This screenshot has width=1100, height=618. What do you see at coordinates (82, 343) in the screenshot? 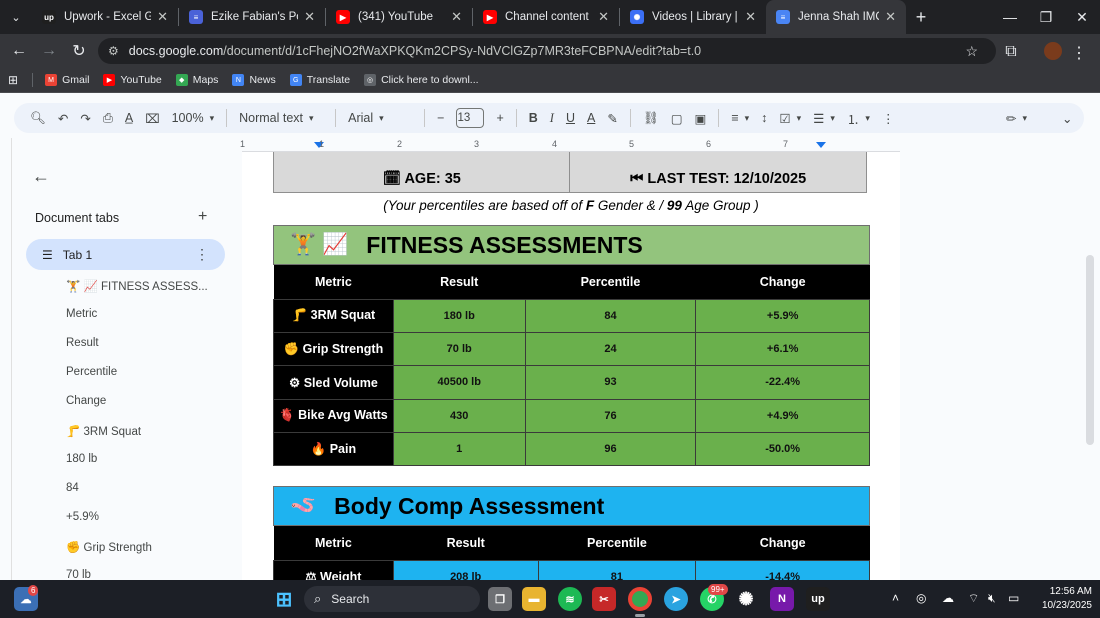
I see `outline-item: Result` at bounding box center [82, 343].